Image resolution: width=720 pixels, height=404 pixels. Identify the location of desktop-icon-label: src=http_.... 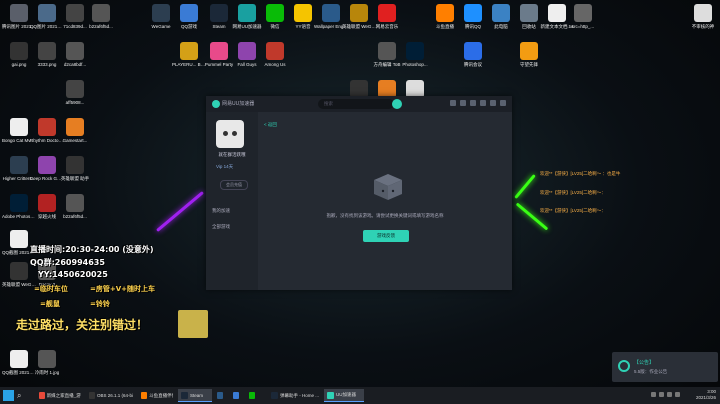
(583, 26).